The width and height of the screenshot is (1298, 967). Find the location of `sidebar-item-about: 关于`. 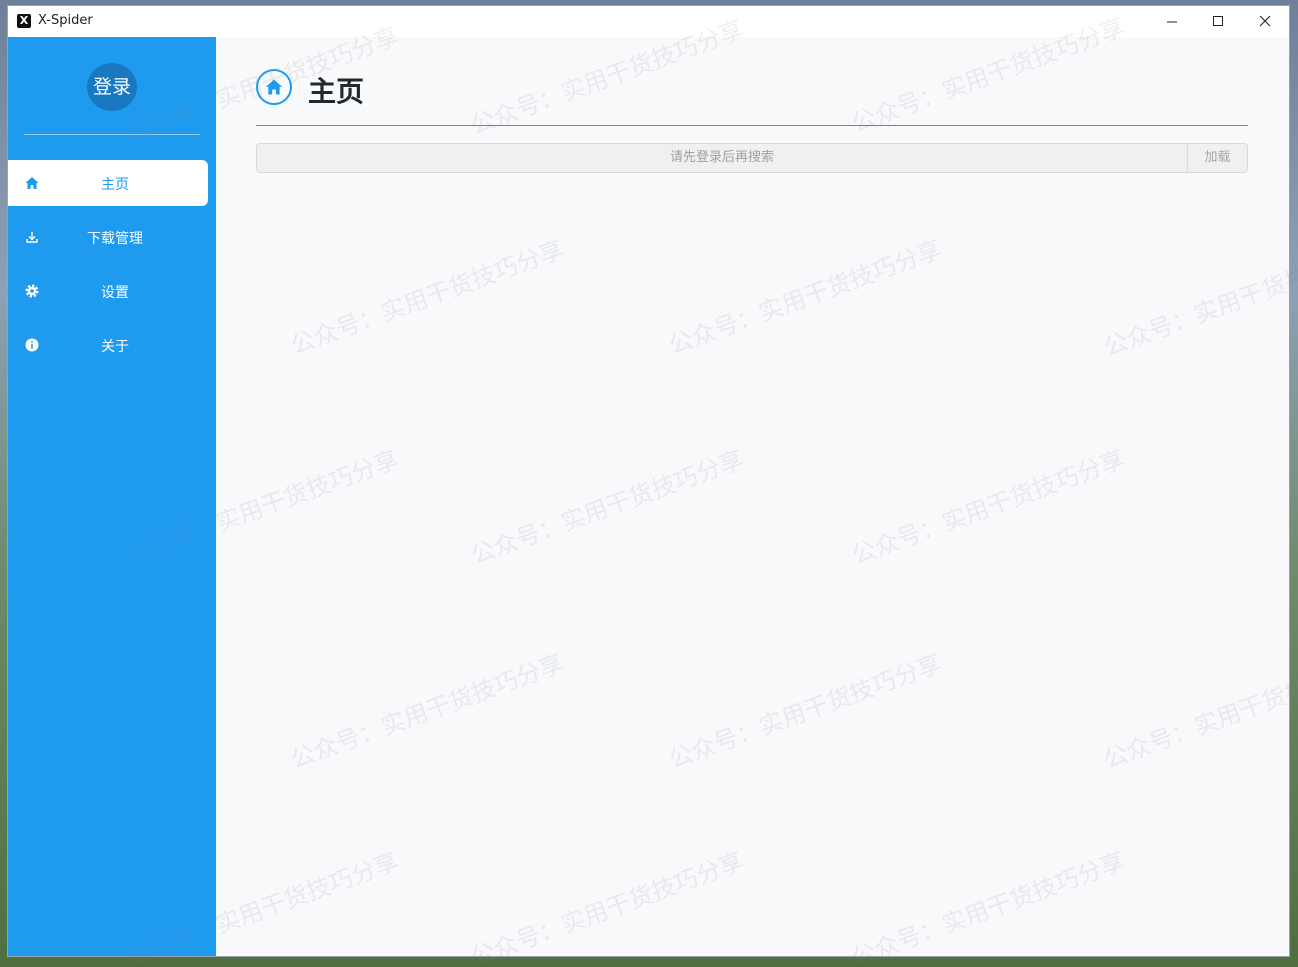

sidebar-item-about: 关于 is located at coordinates (108, 345).